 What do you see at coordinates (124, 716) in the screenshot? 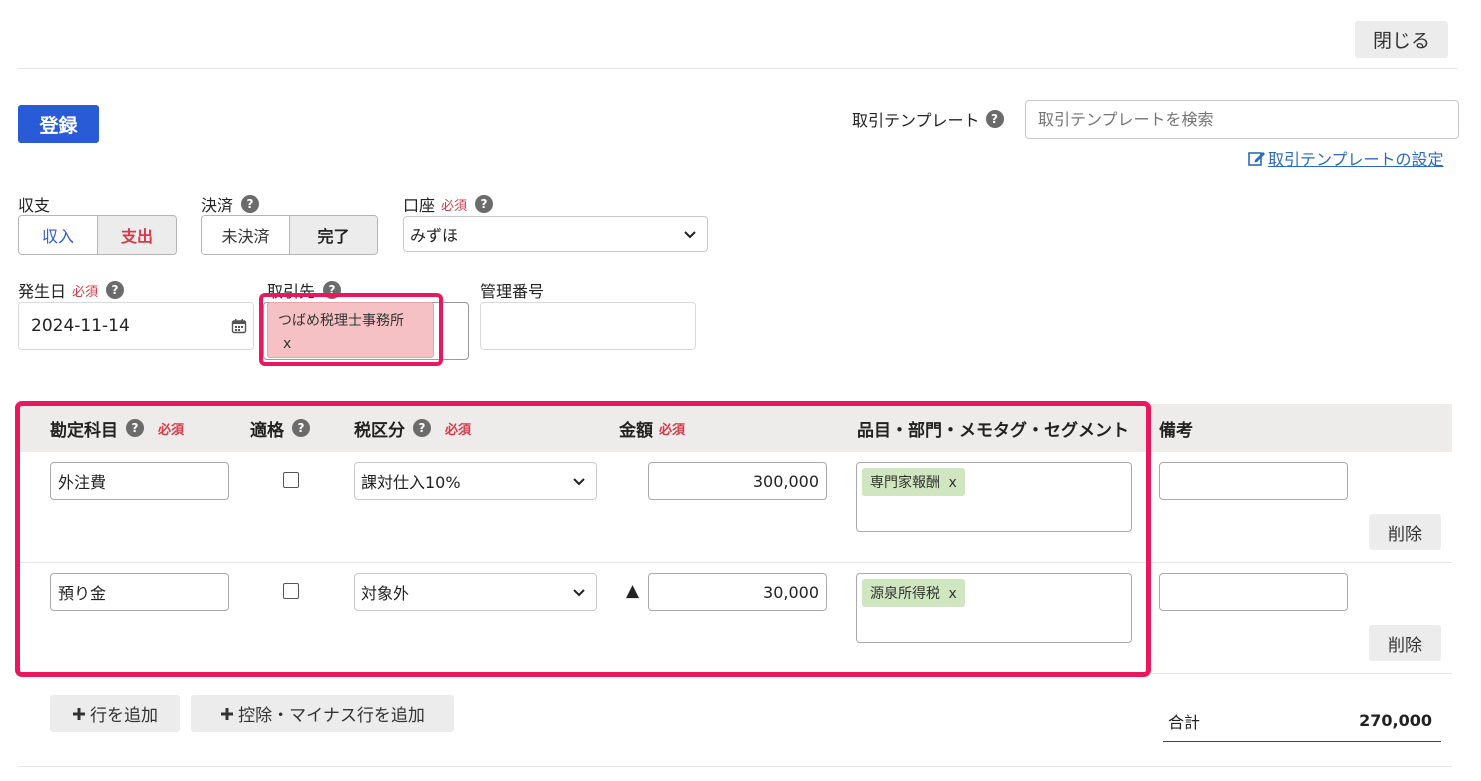
I see `add-row-label: 行を追加` at bounding box center [124, 716].